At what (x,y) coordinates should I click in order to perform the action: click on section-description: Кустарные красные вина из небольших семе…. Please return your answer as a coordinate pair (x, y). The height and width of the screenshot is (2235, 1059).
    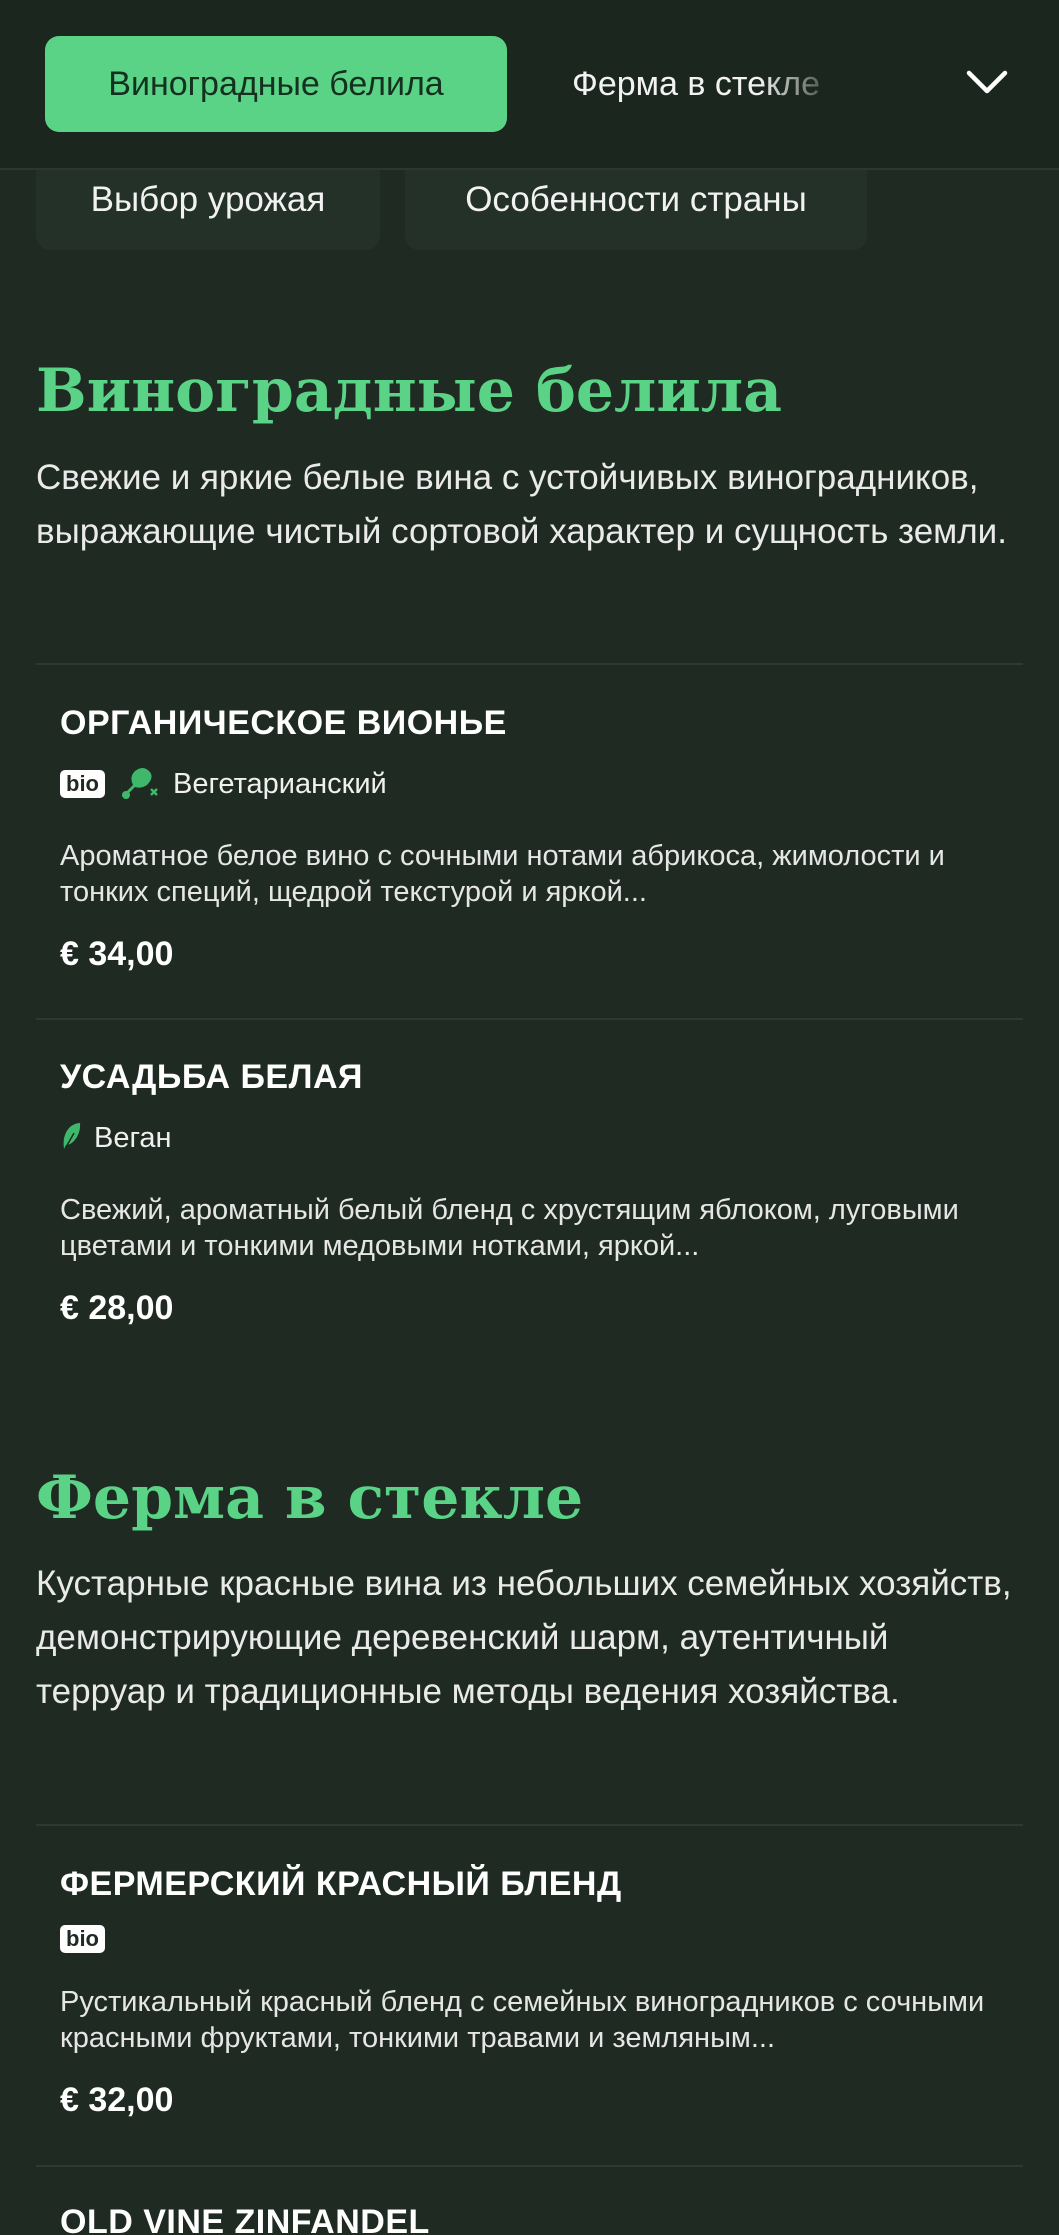
    Looking at the image, I should click on (524, 1637).